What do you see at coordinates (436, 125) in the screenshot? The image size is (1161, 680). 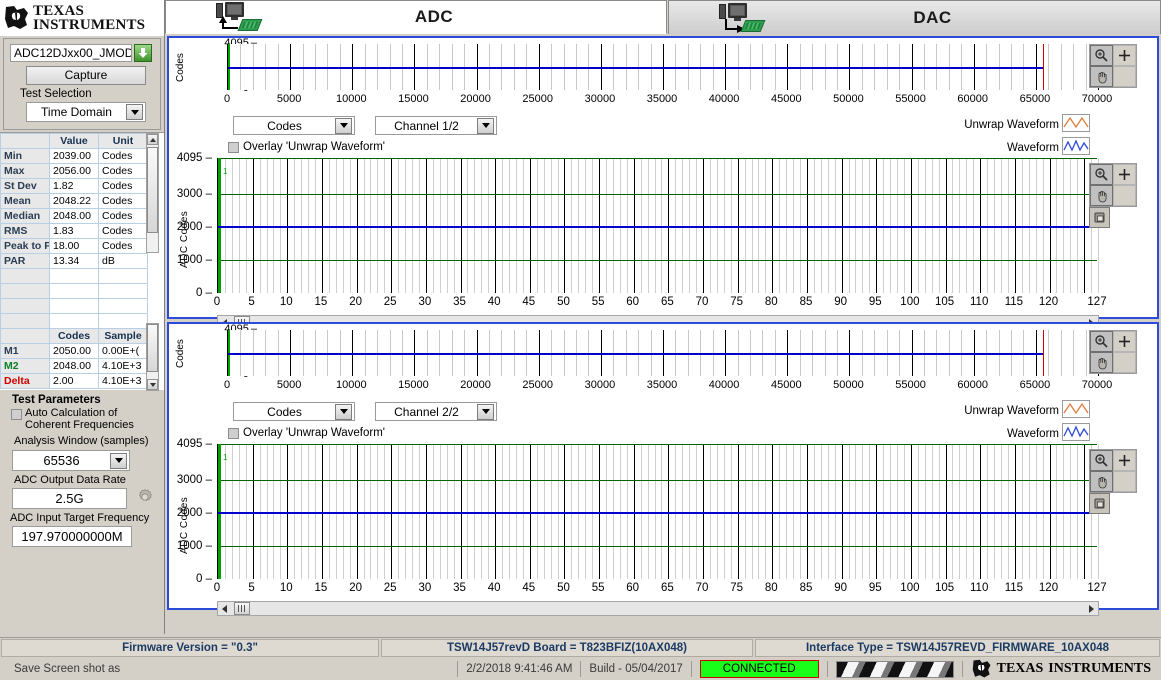 I see `channel-combo: Channel 1/2` at bounding box center [436, 125].